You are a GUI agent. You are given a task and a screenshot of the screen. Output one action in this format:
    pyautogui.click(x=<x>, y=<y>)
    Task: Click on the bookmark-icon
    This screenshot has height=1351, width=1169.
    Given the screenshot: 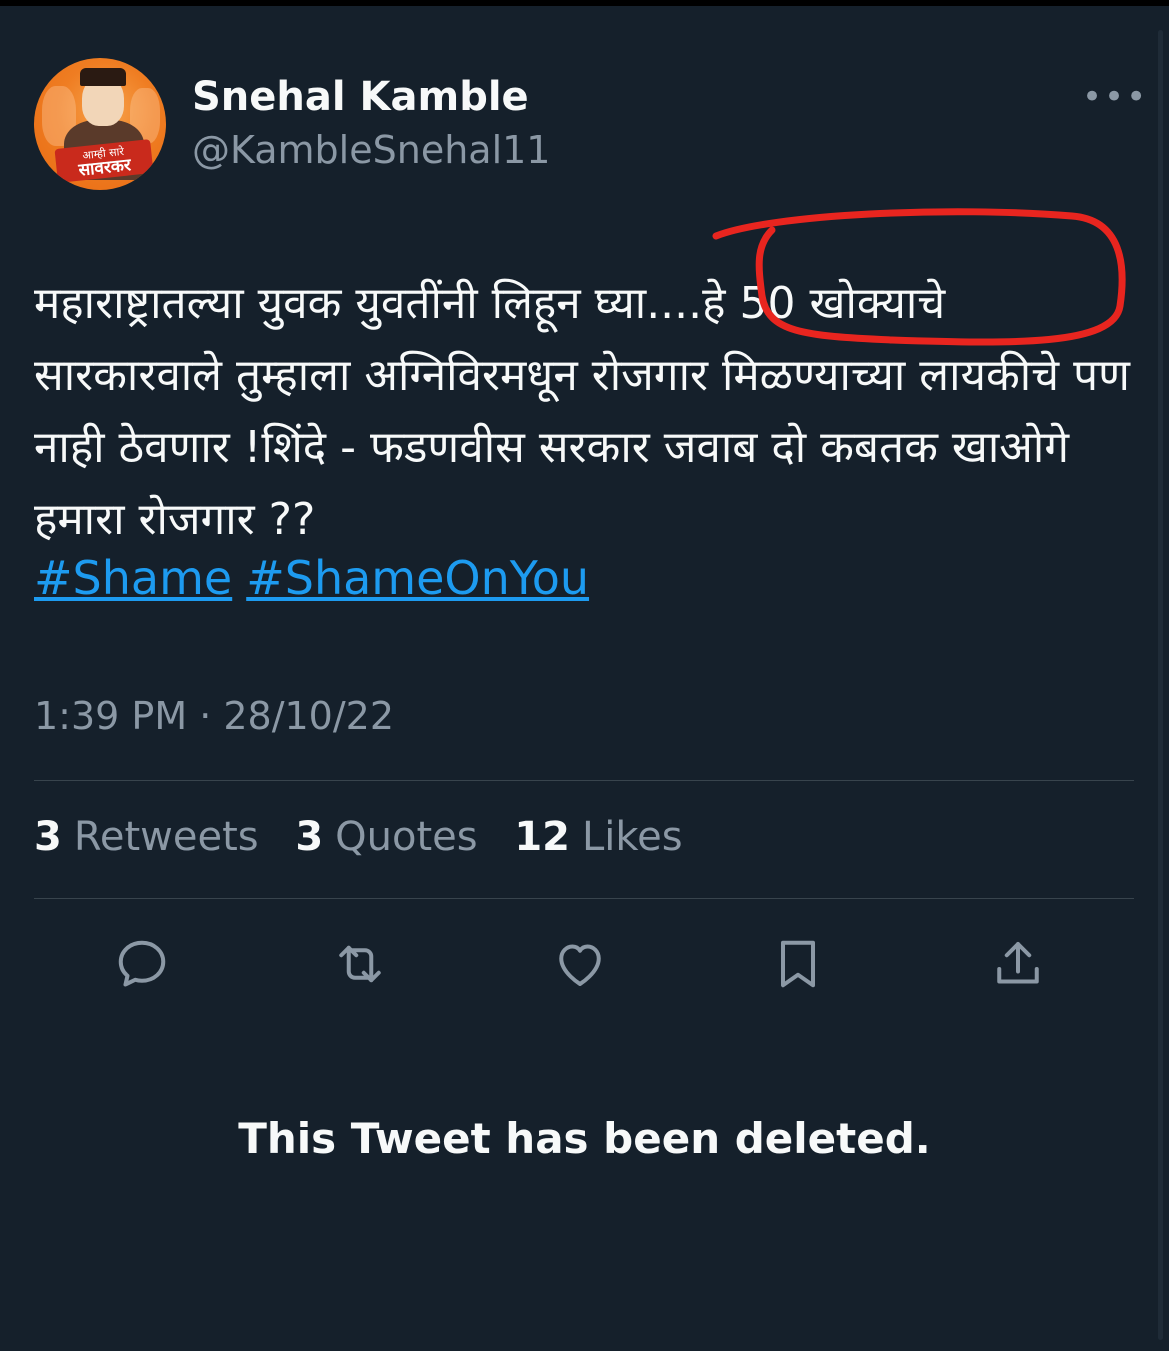 What is the action you would take?
    pyautogui.click(x=798, y=964)
    